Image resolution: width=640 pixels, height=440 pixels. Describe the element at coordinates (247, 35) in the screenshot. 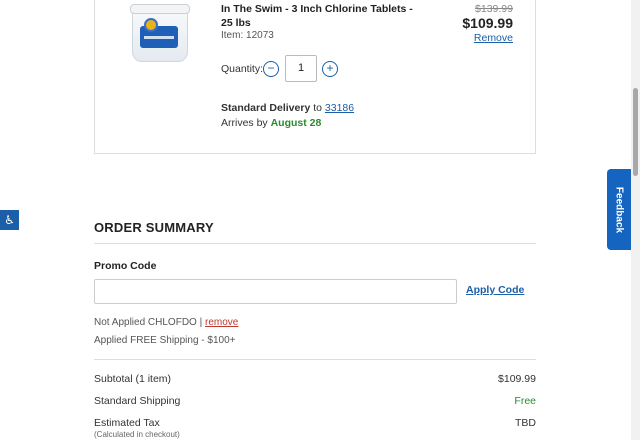

I see `product-item-number: Item: 12073` at that location.